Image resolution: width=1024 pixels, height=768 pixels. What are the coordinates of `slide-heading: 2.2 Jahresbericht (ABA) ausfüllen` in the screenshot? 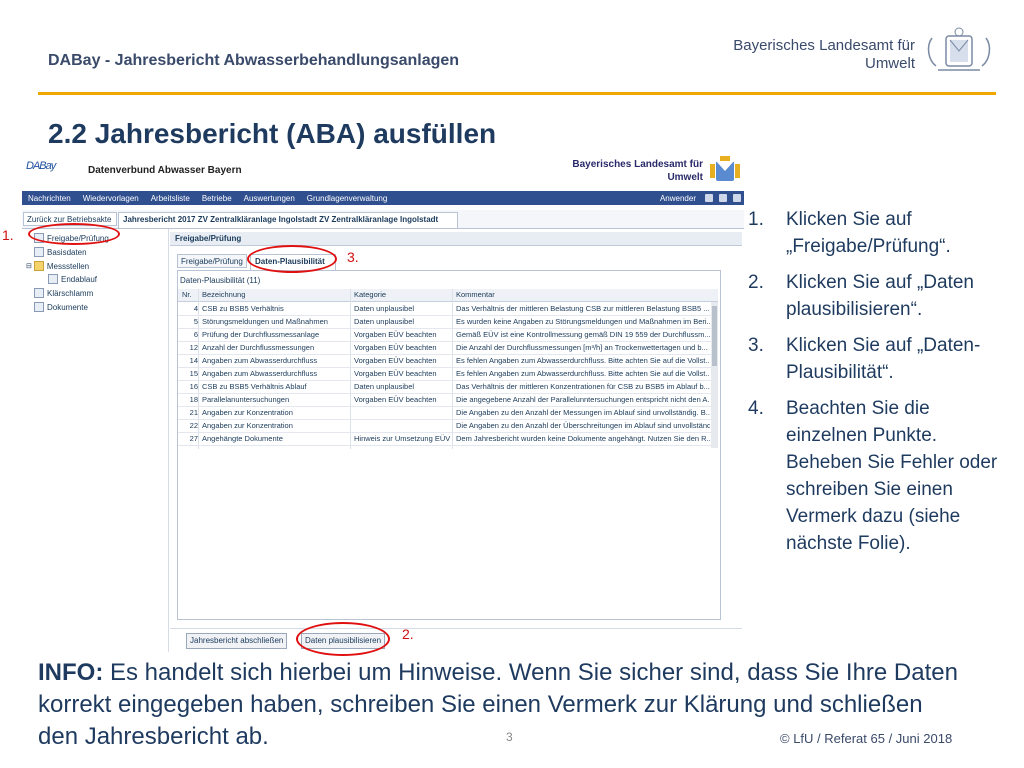 It's located at (272, 133).